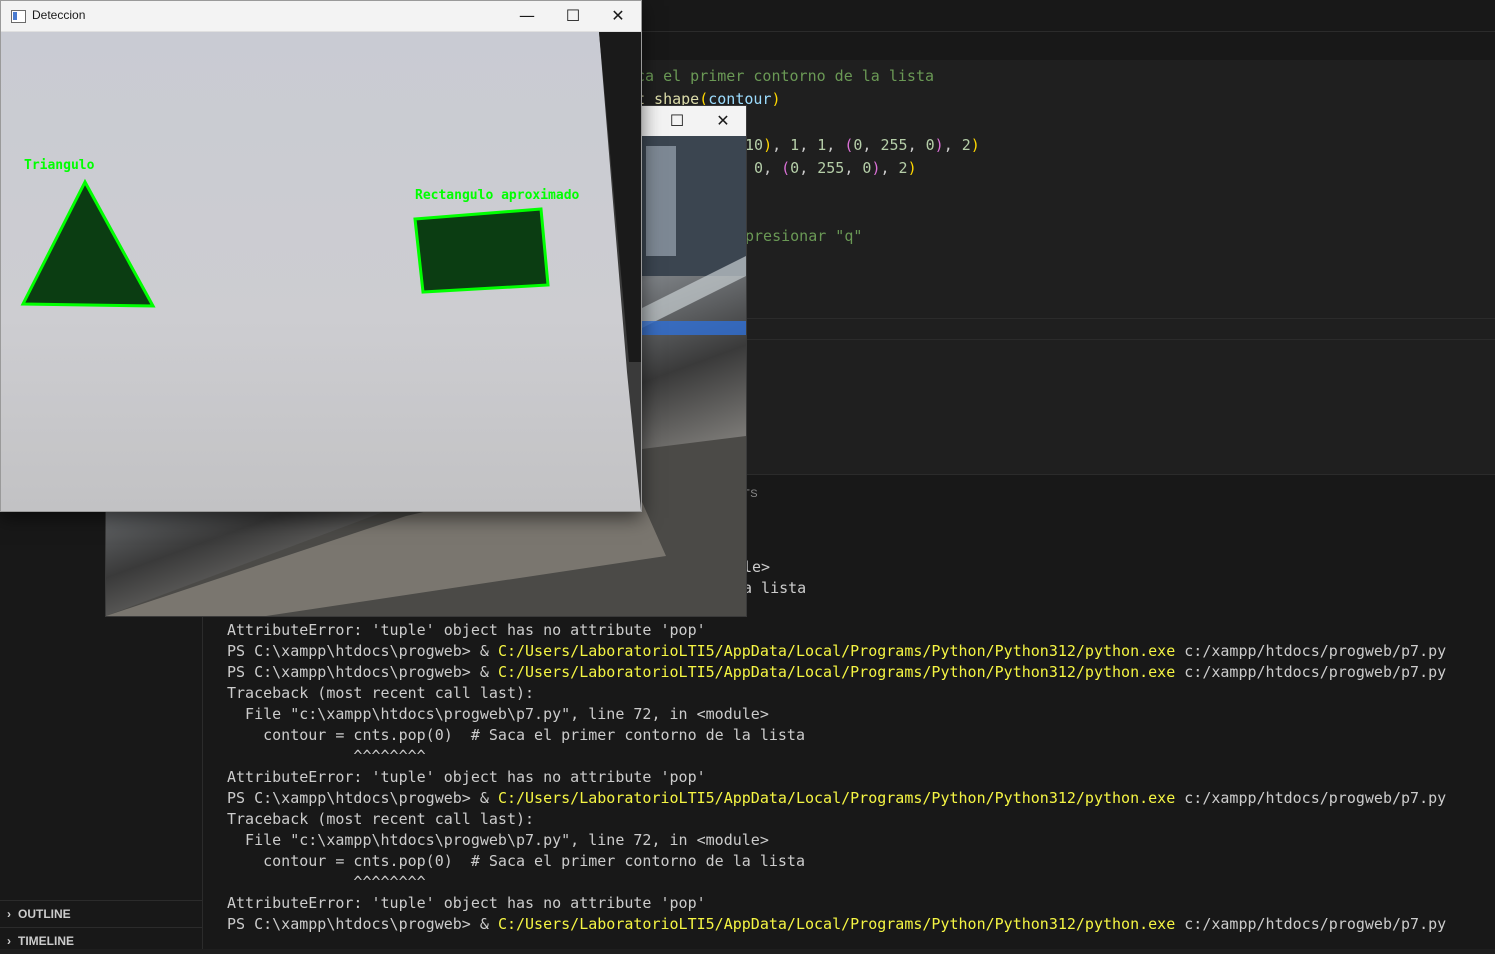 This screenshot has height=954, width=1495. Describe the element at coordinates (101, 913) in the screenshot. I see `outline-section: › OUTLINE` at that location.